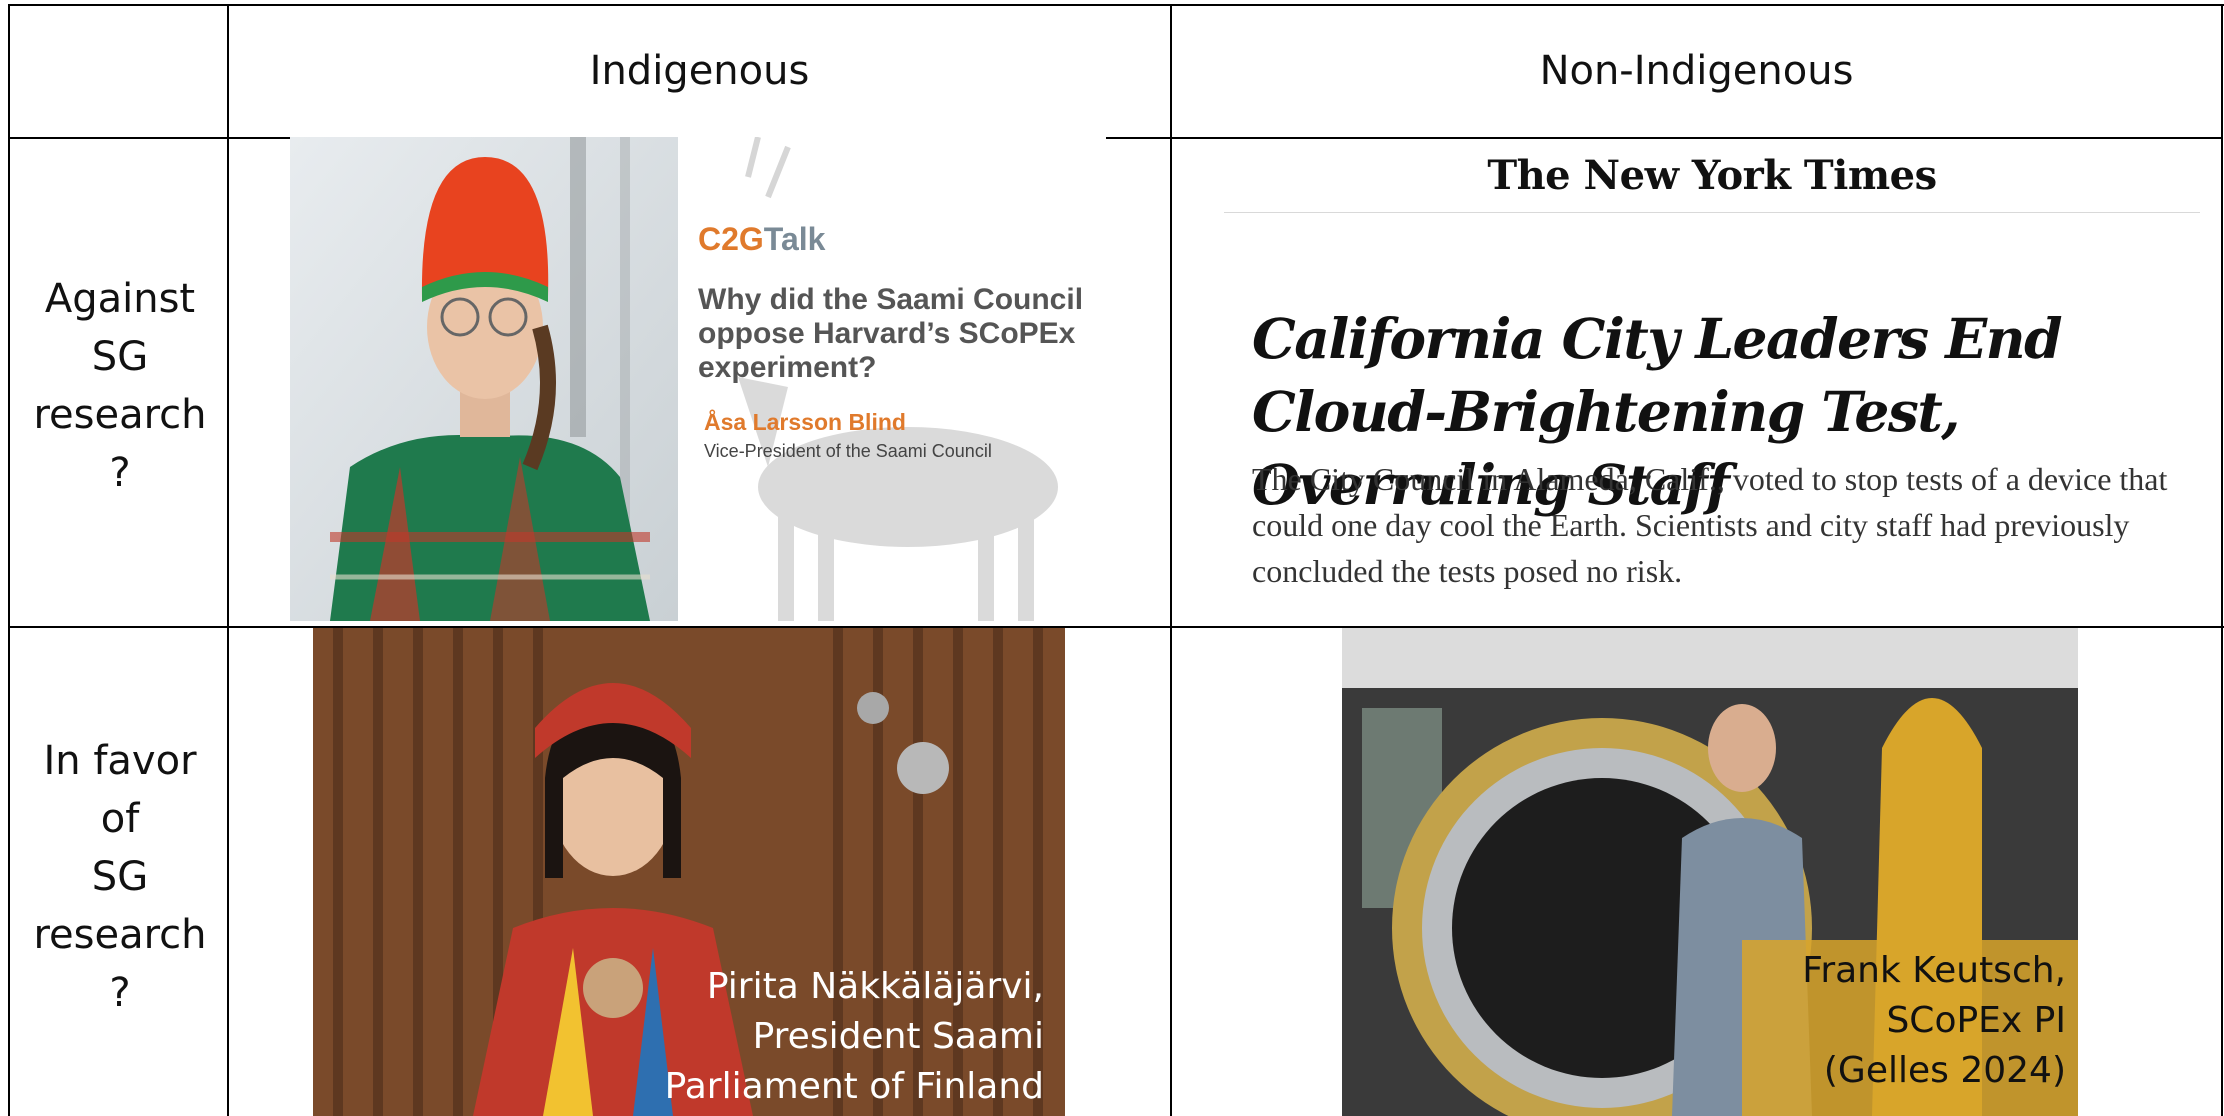  I want to click on column-header-non-indigenous: Non-Indigenous, so click(1696, 71).